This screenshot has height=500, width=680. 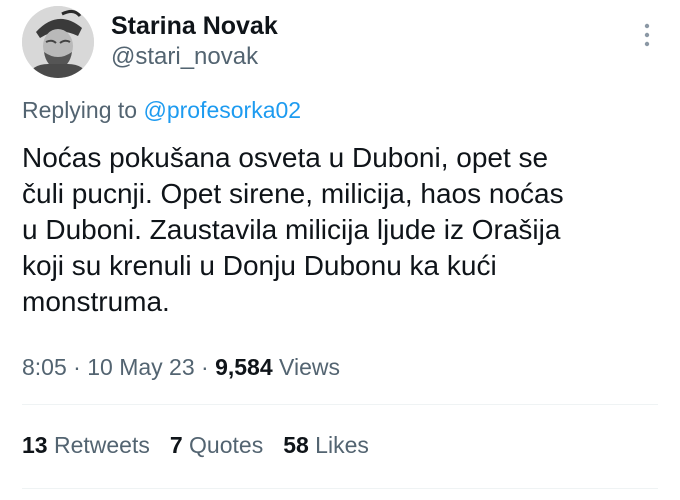 I want to click on reply-mention-link: @profesorka02, so click(x=222, y=110).